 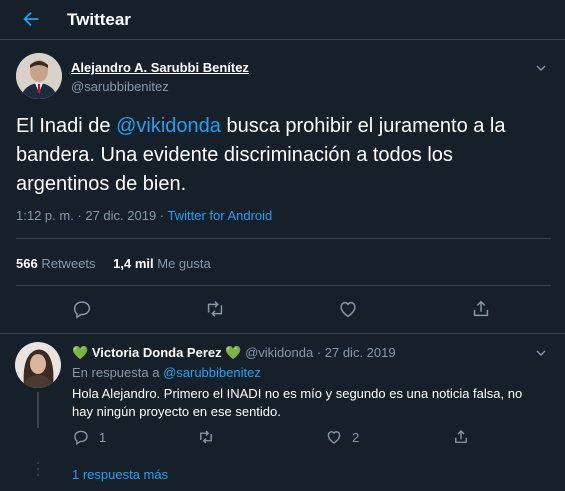 I want to click on likes-count: 1,4 mil, so click(x=133, y=263).